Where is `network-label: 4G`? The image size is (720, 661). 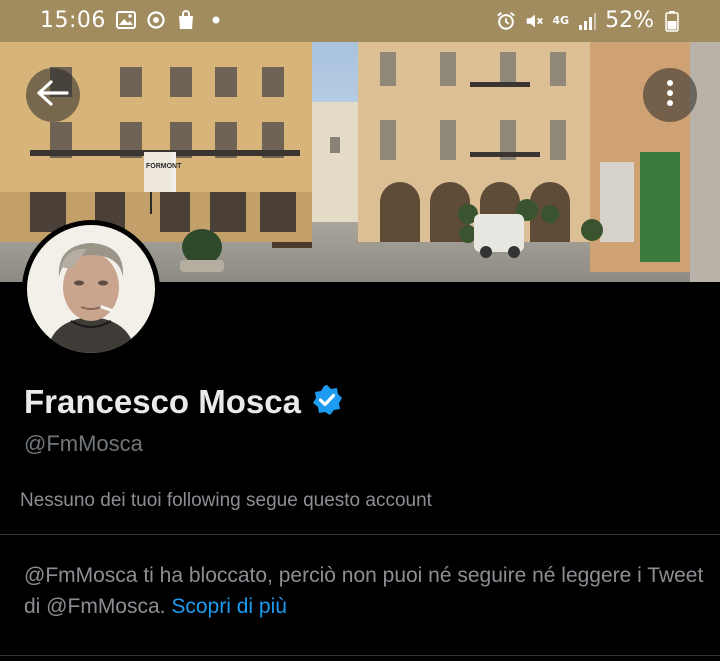
network-label: 4G is located at coordinates (561, 20).